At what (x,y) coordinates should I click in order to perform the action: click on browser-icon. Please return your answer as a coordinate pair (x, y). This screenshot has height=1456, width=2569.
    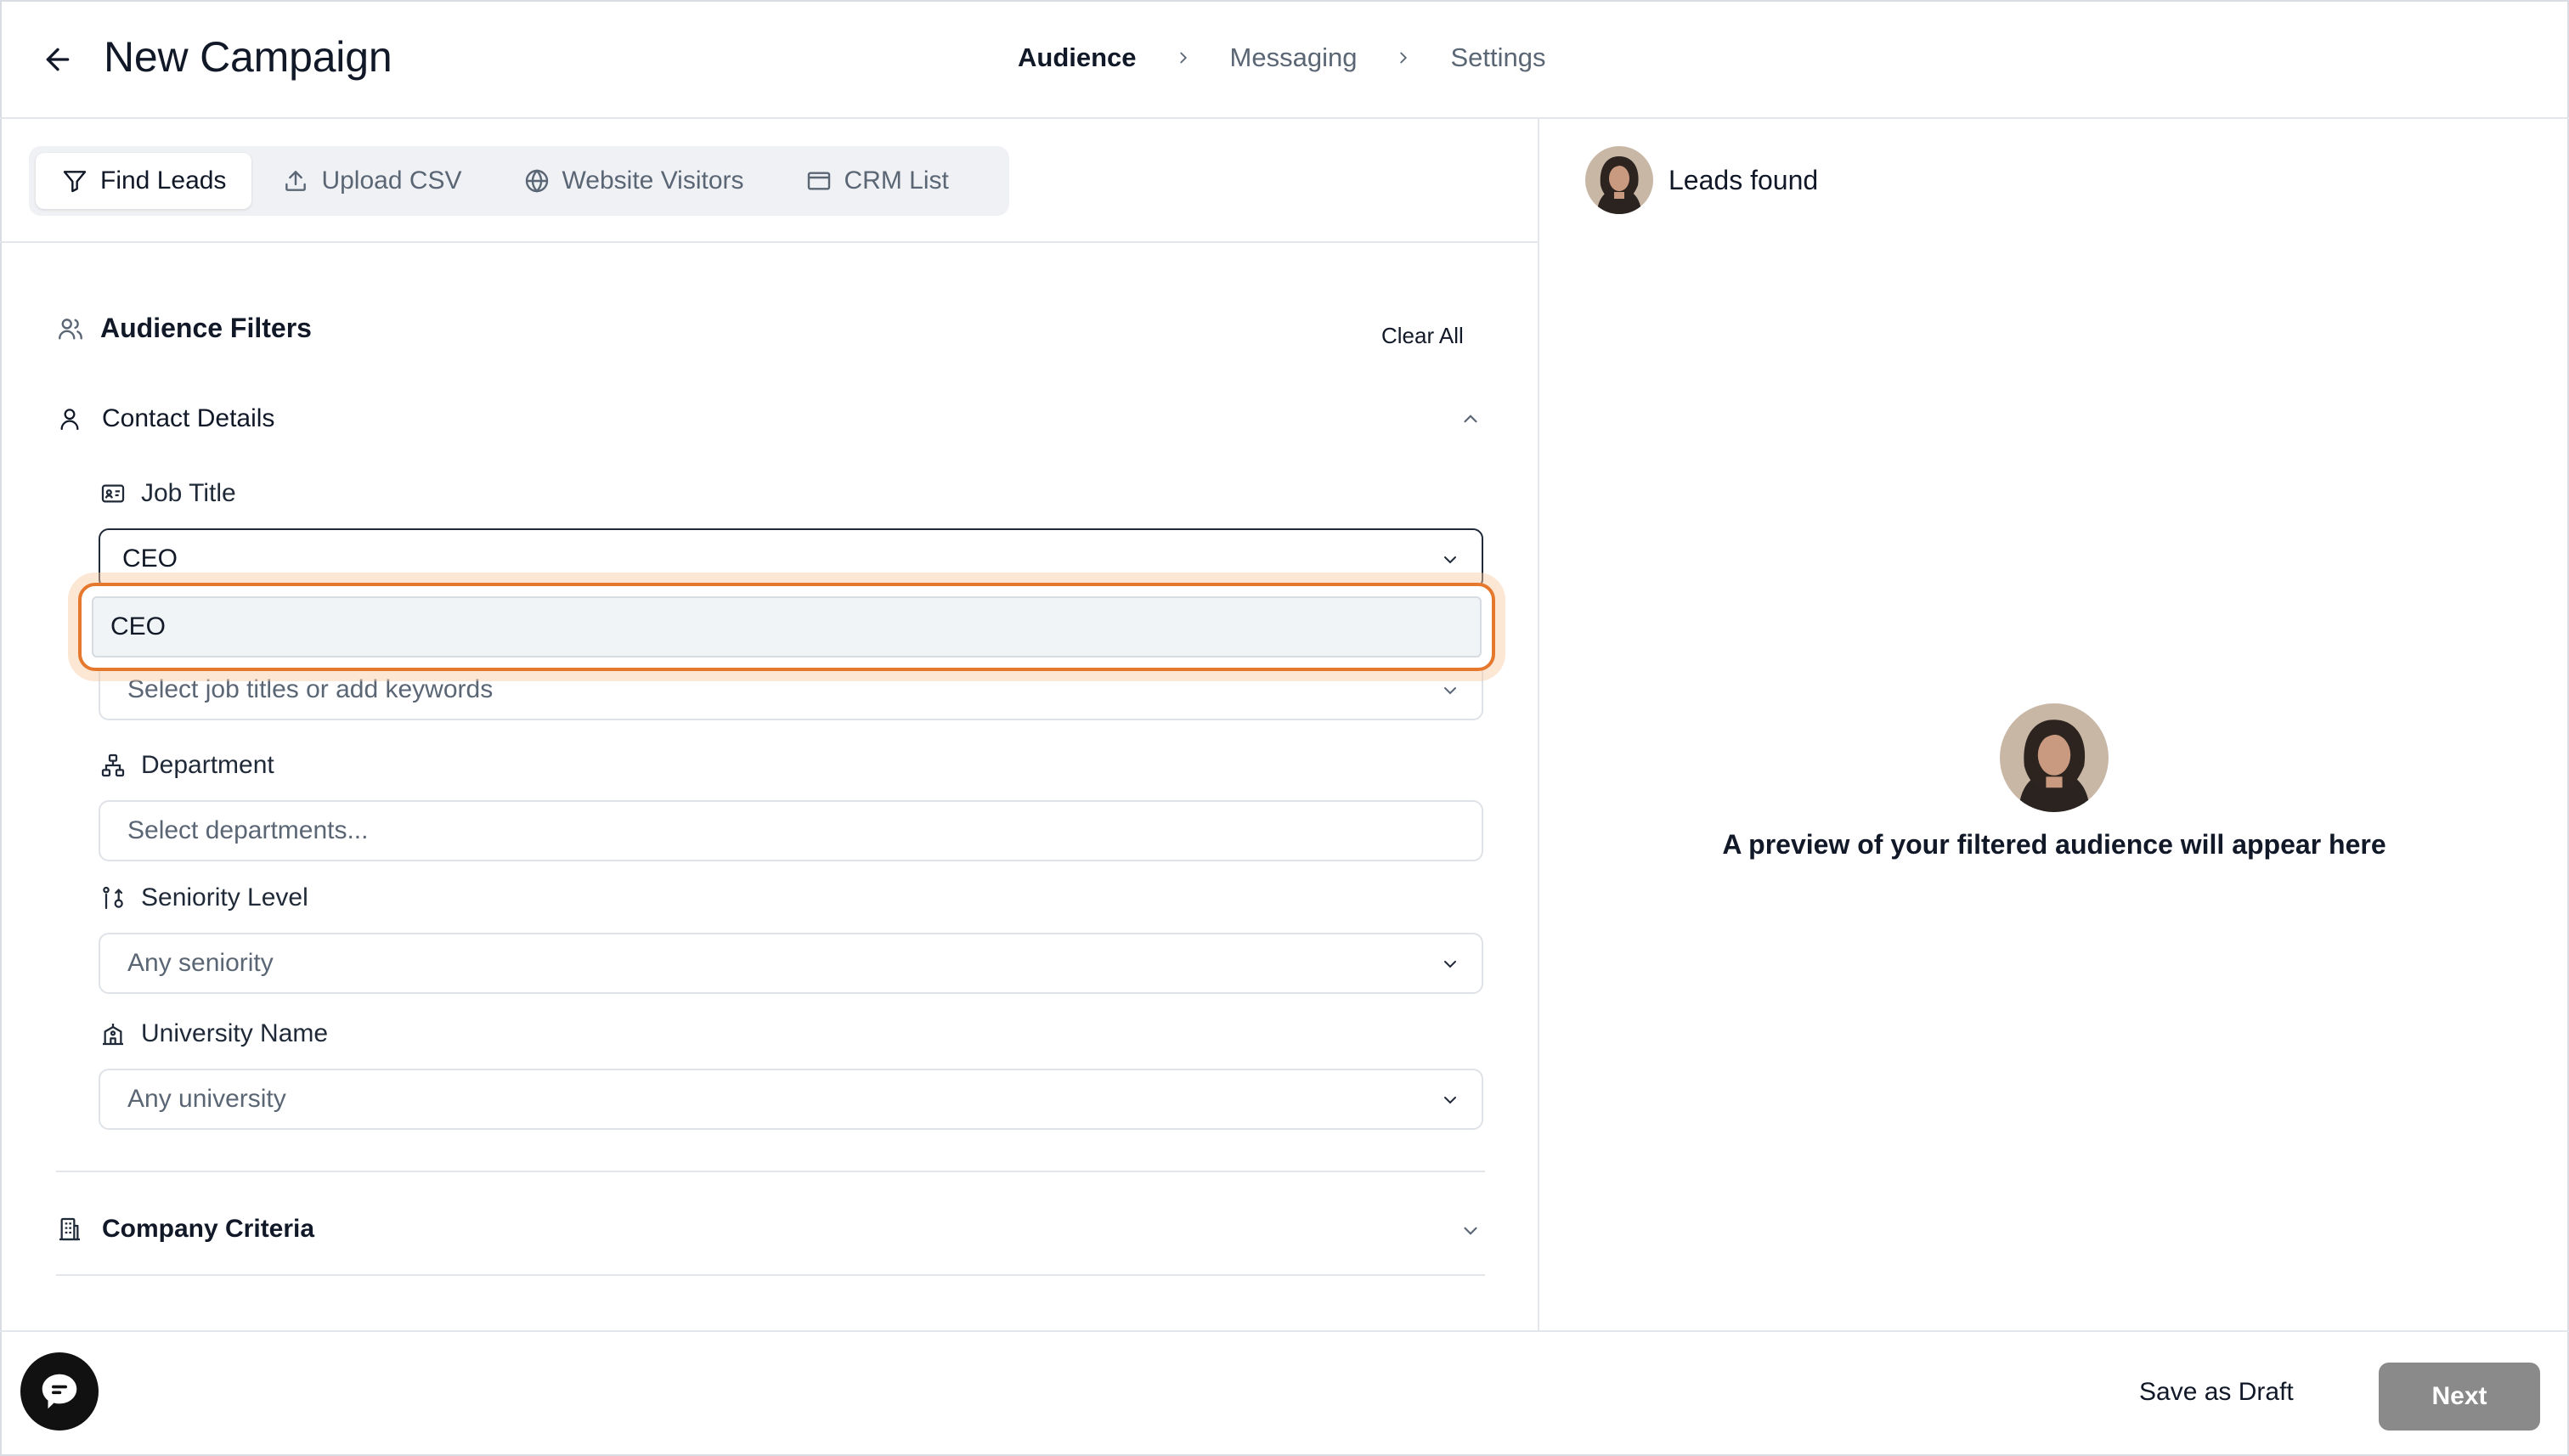
    Looking at the image, I should click on (819, 181).